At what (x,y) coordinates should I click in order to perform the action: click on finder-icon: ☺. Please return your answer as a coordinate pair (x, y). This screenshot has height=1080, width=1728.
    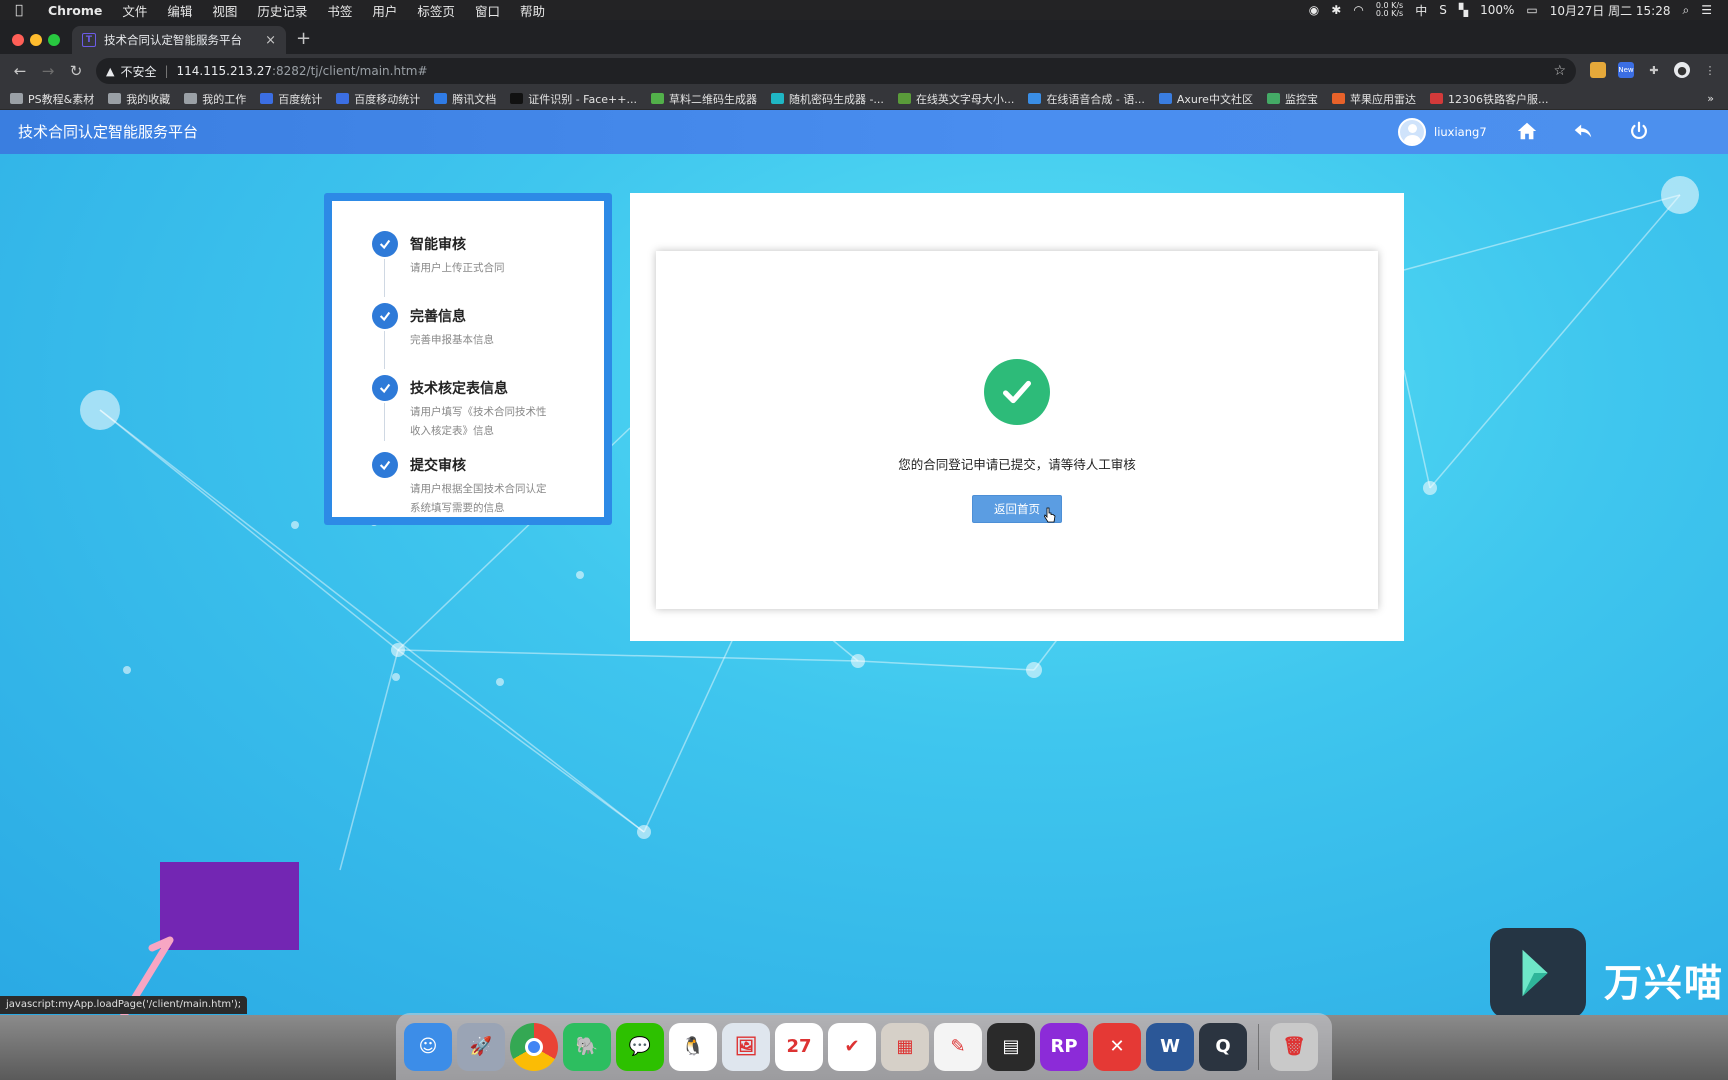
    Looking at the image, I should click on (428, 1046).